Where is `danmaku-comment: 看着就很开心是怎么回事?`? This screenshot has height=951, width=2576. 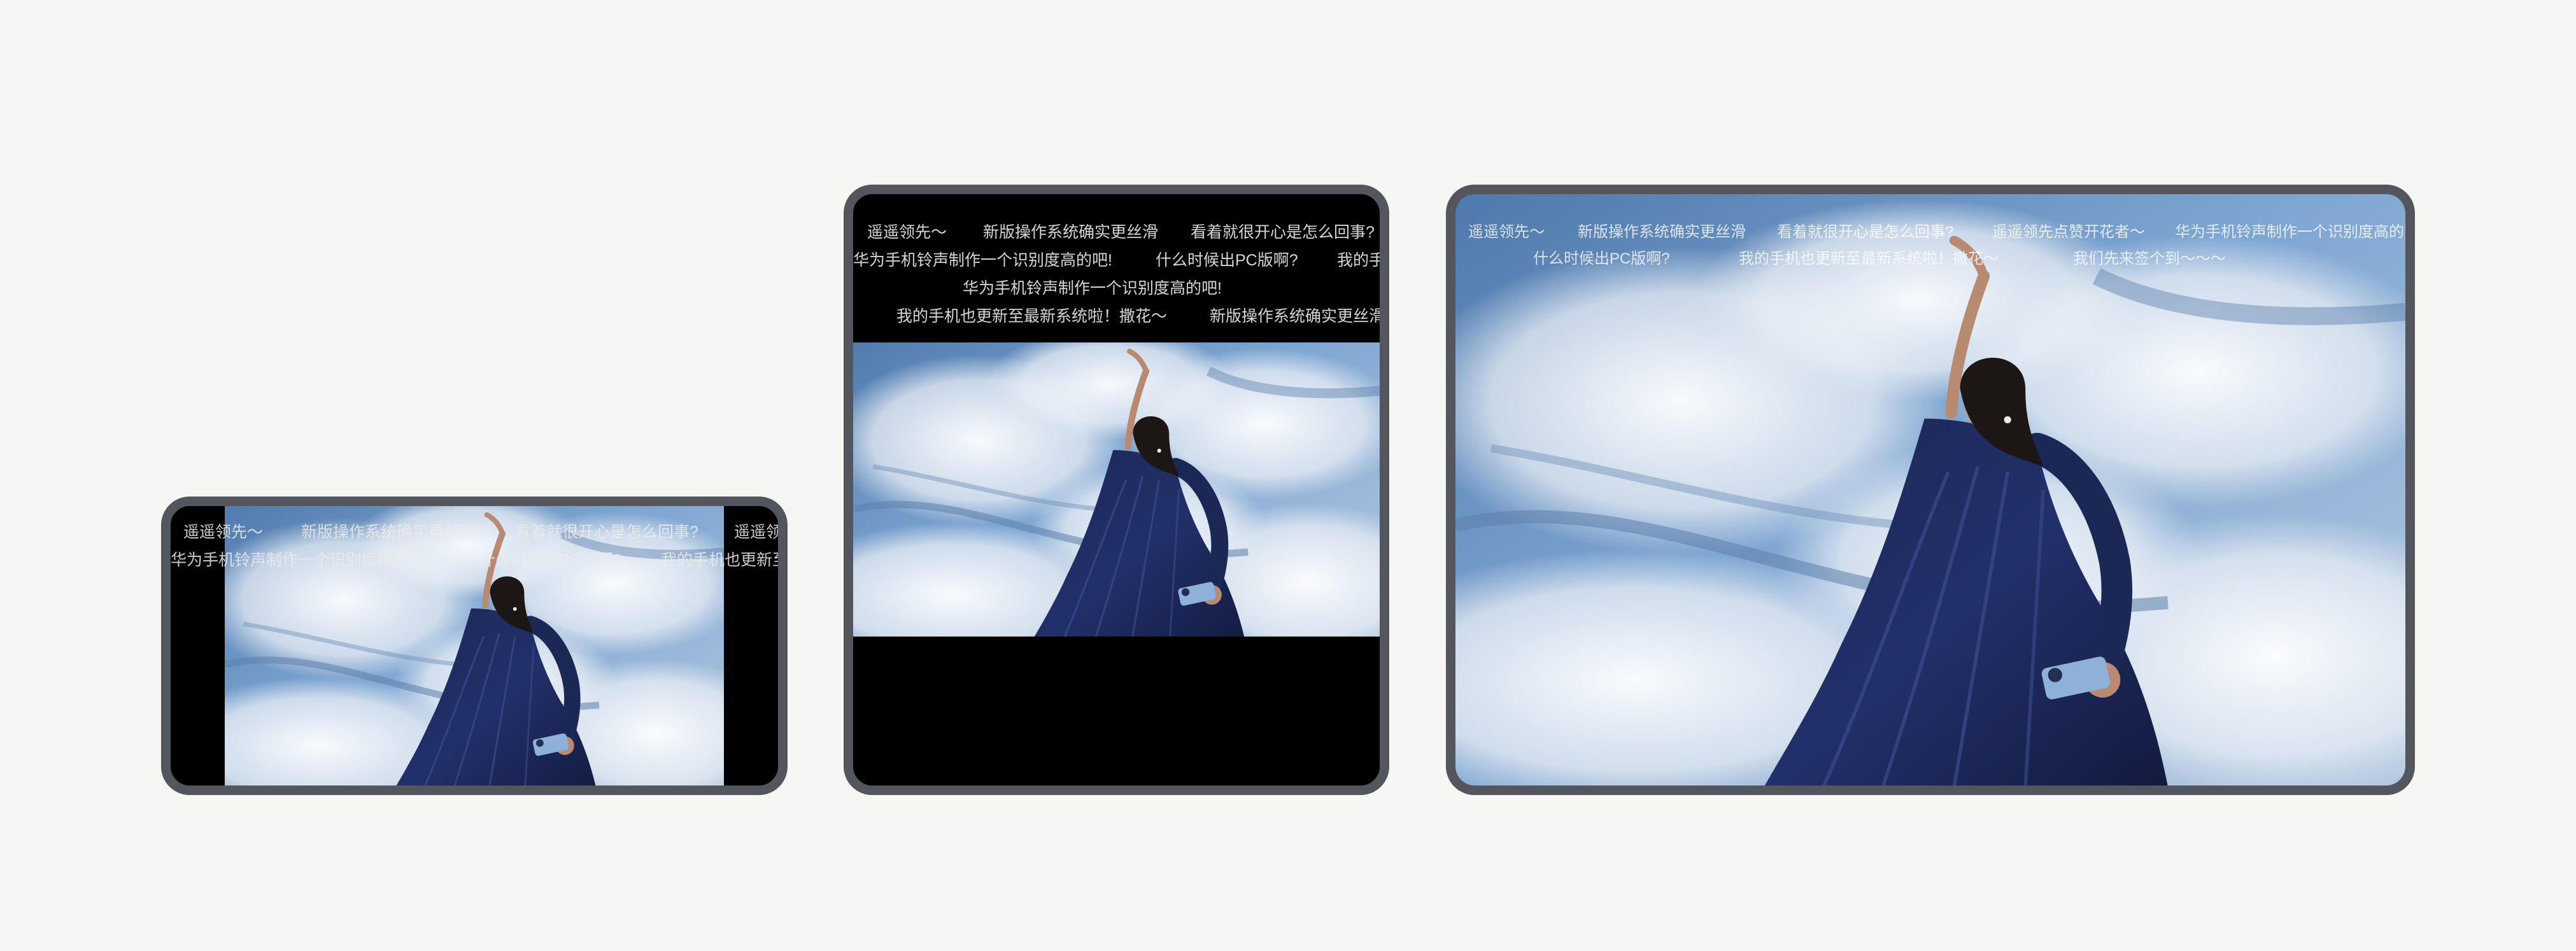 danmaku-comment: 看着就很开心是怎么回事? is located at coordinates (1283, 232).